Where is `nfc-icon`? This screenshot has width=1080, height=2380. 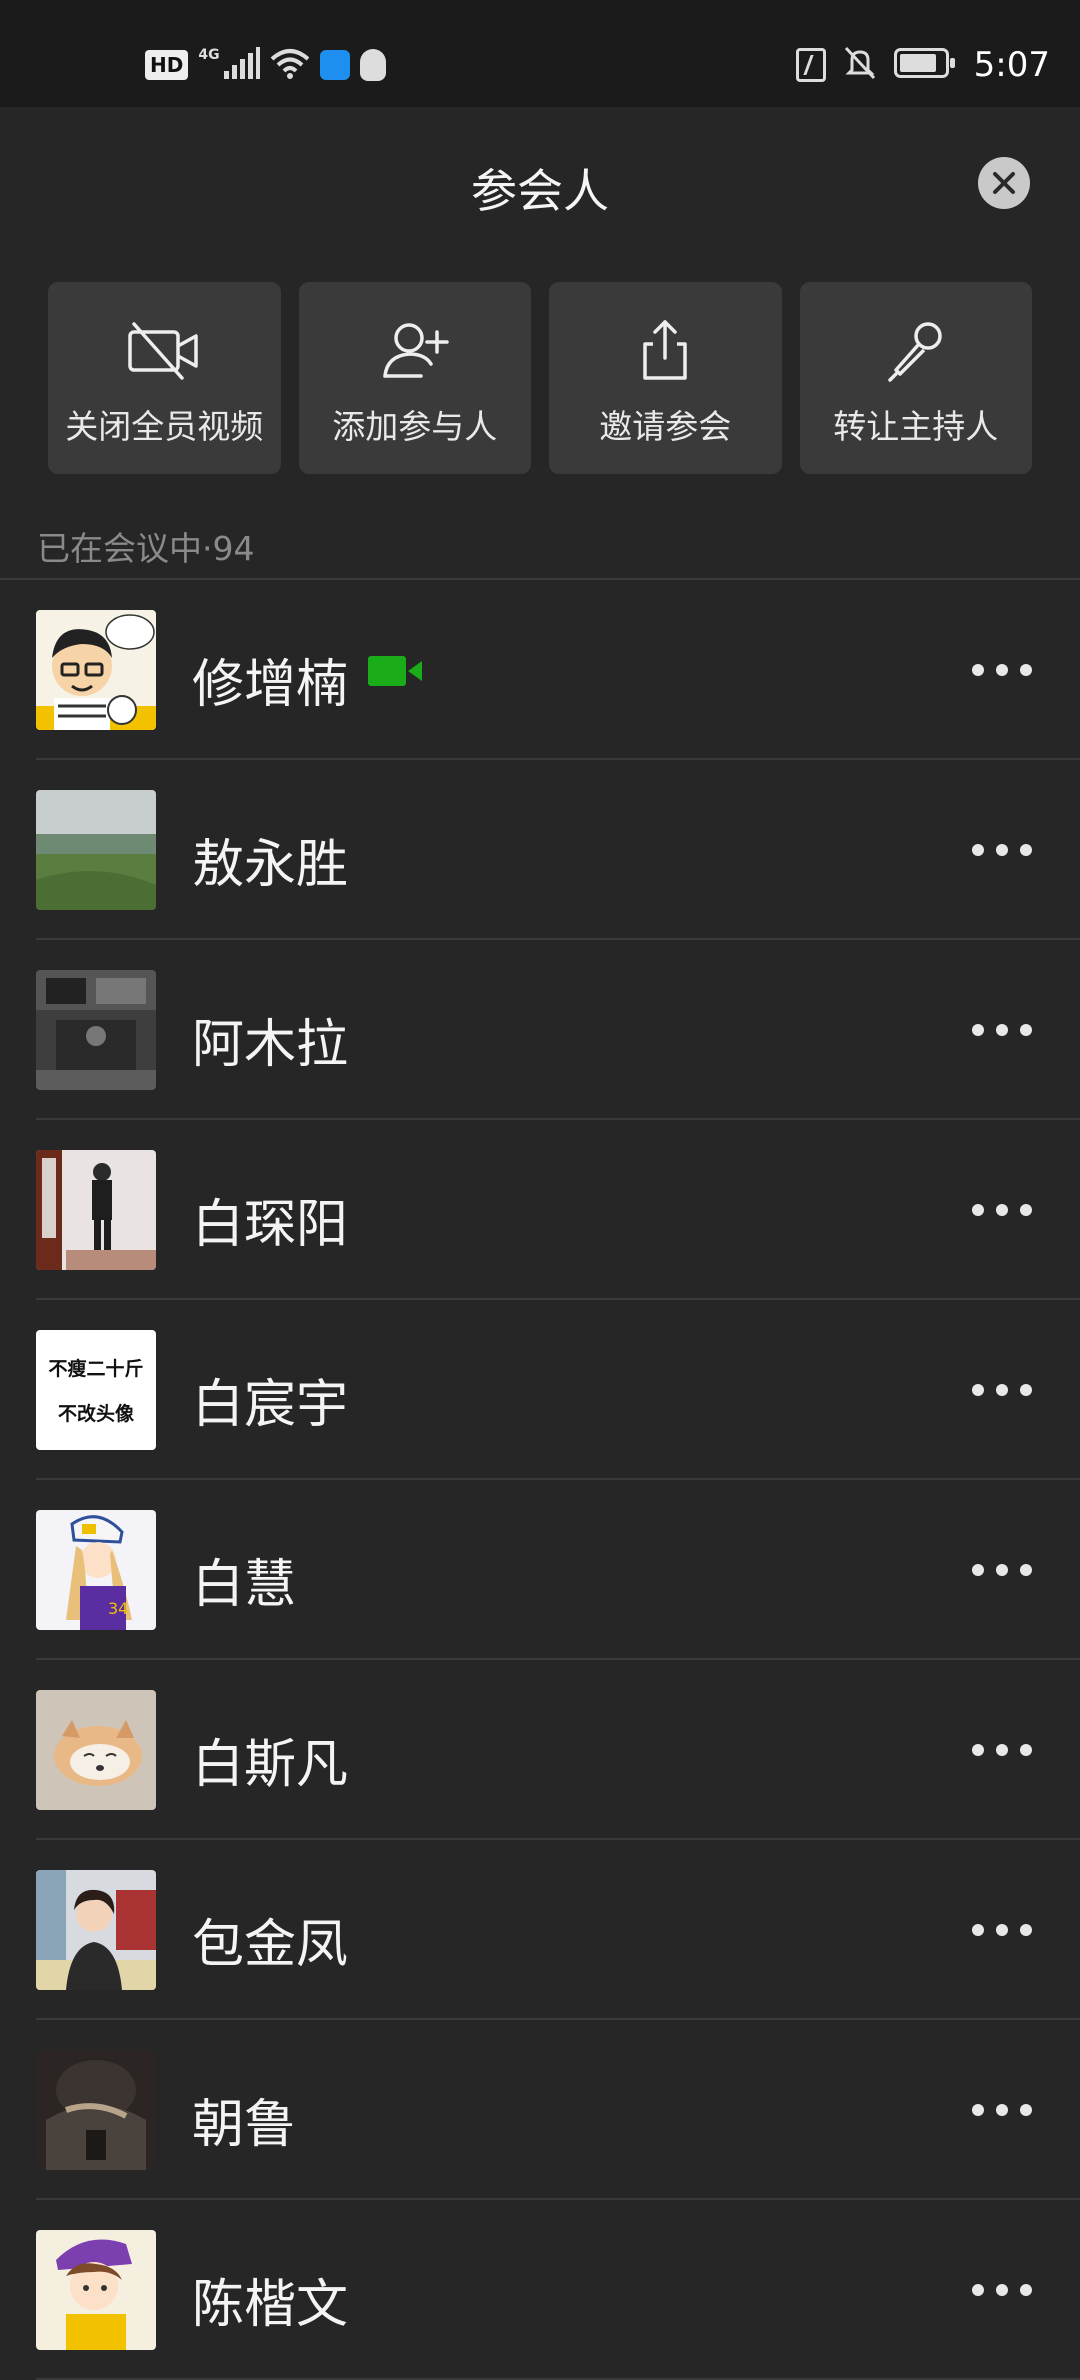
nfc-icon is located at coordinates (810, 65).